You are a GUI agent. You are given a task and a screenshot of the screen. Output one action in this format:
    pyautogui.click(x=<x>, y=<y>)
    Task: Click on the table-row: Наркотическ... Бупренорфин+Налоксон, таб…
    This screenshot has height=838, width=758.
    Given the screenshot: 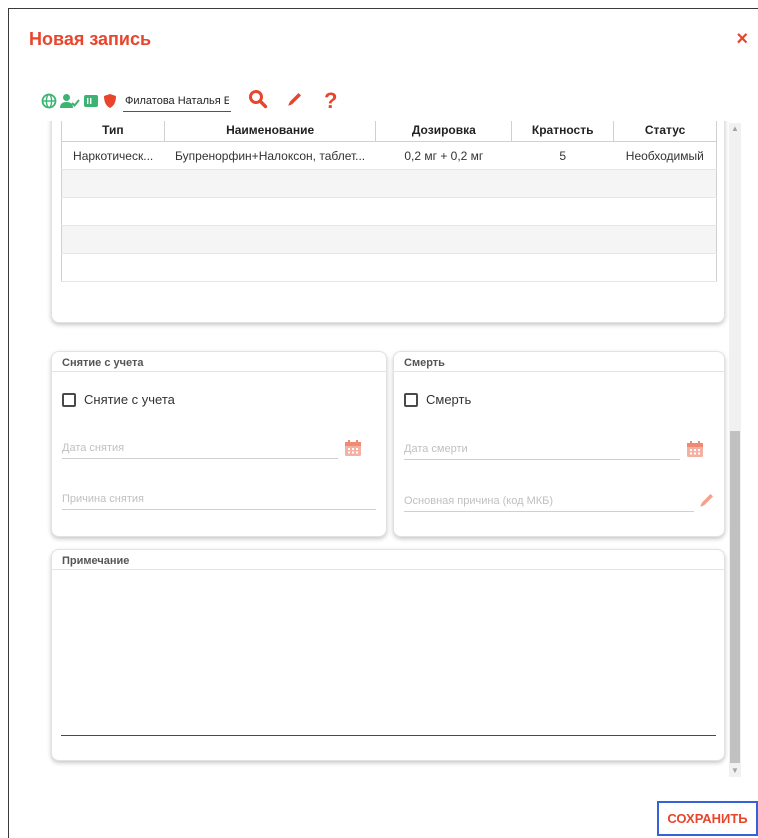 What is the action you would take?
    pyautogui.click(x=389, y=155)
    